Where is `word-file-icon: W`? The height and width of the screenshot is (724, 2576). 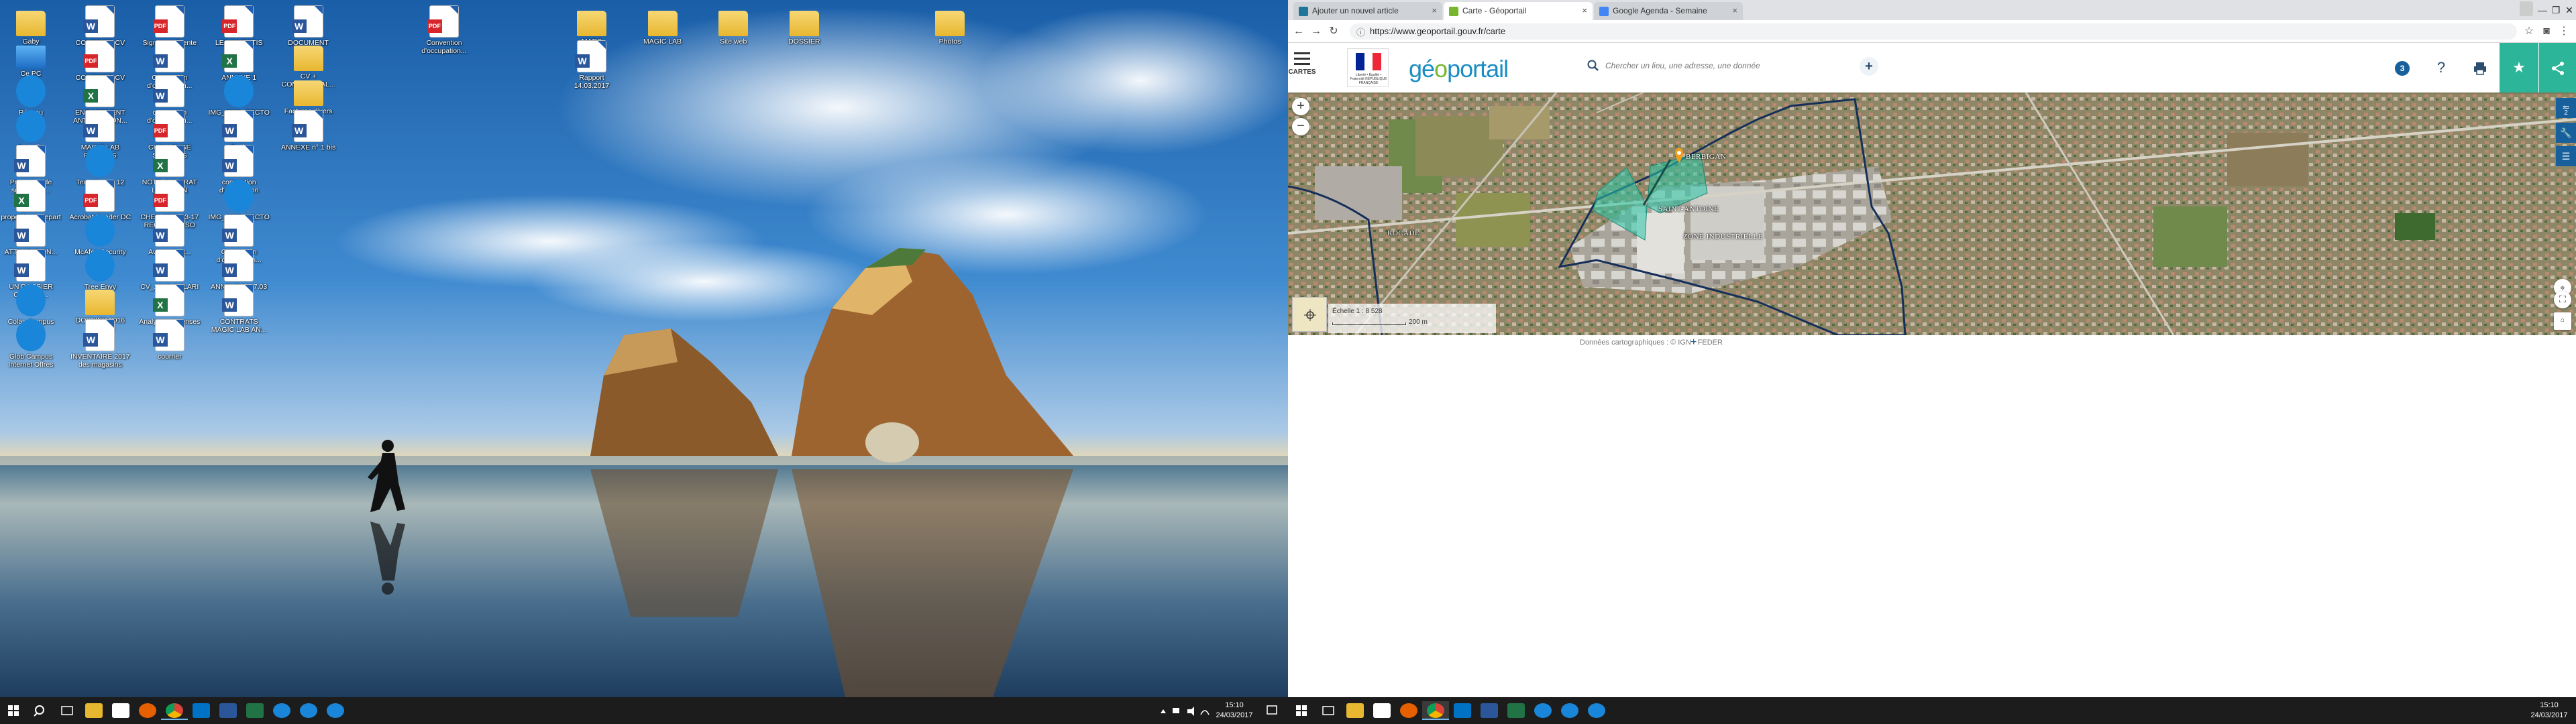 word-file-icon: W is located at coordinates (307, 21).